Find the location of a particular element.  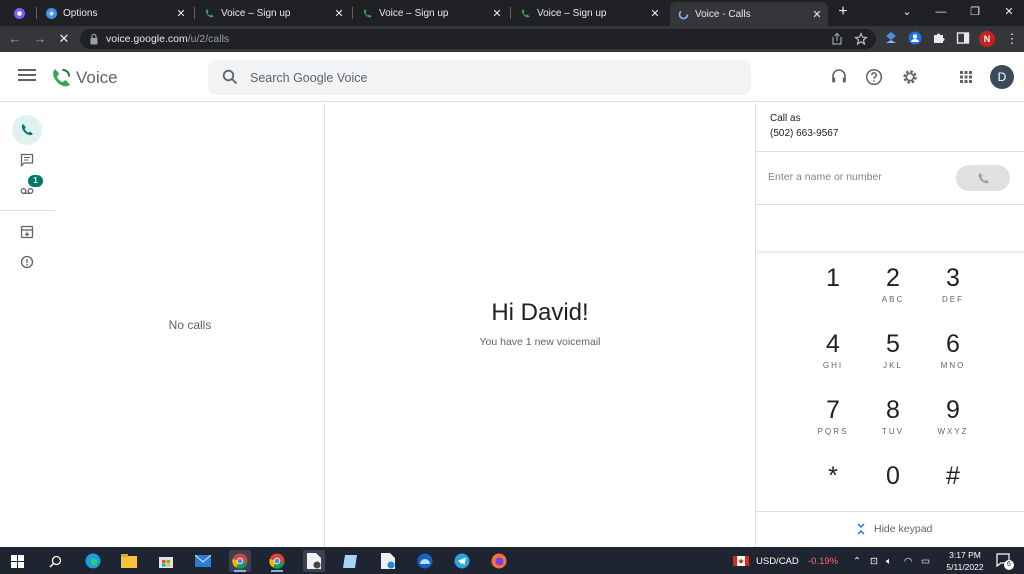

chrome-icon is located at coordinates (240, 561).